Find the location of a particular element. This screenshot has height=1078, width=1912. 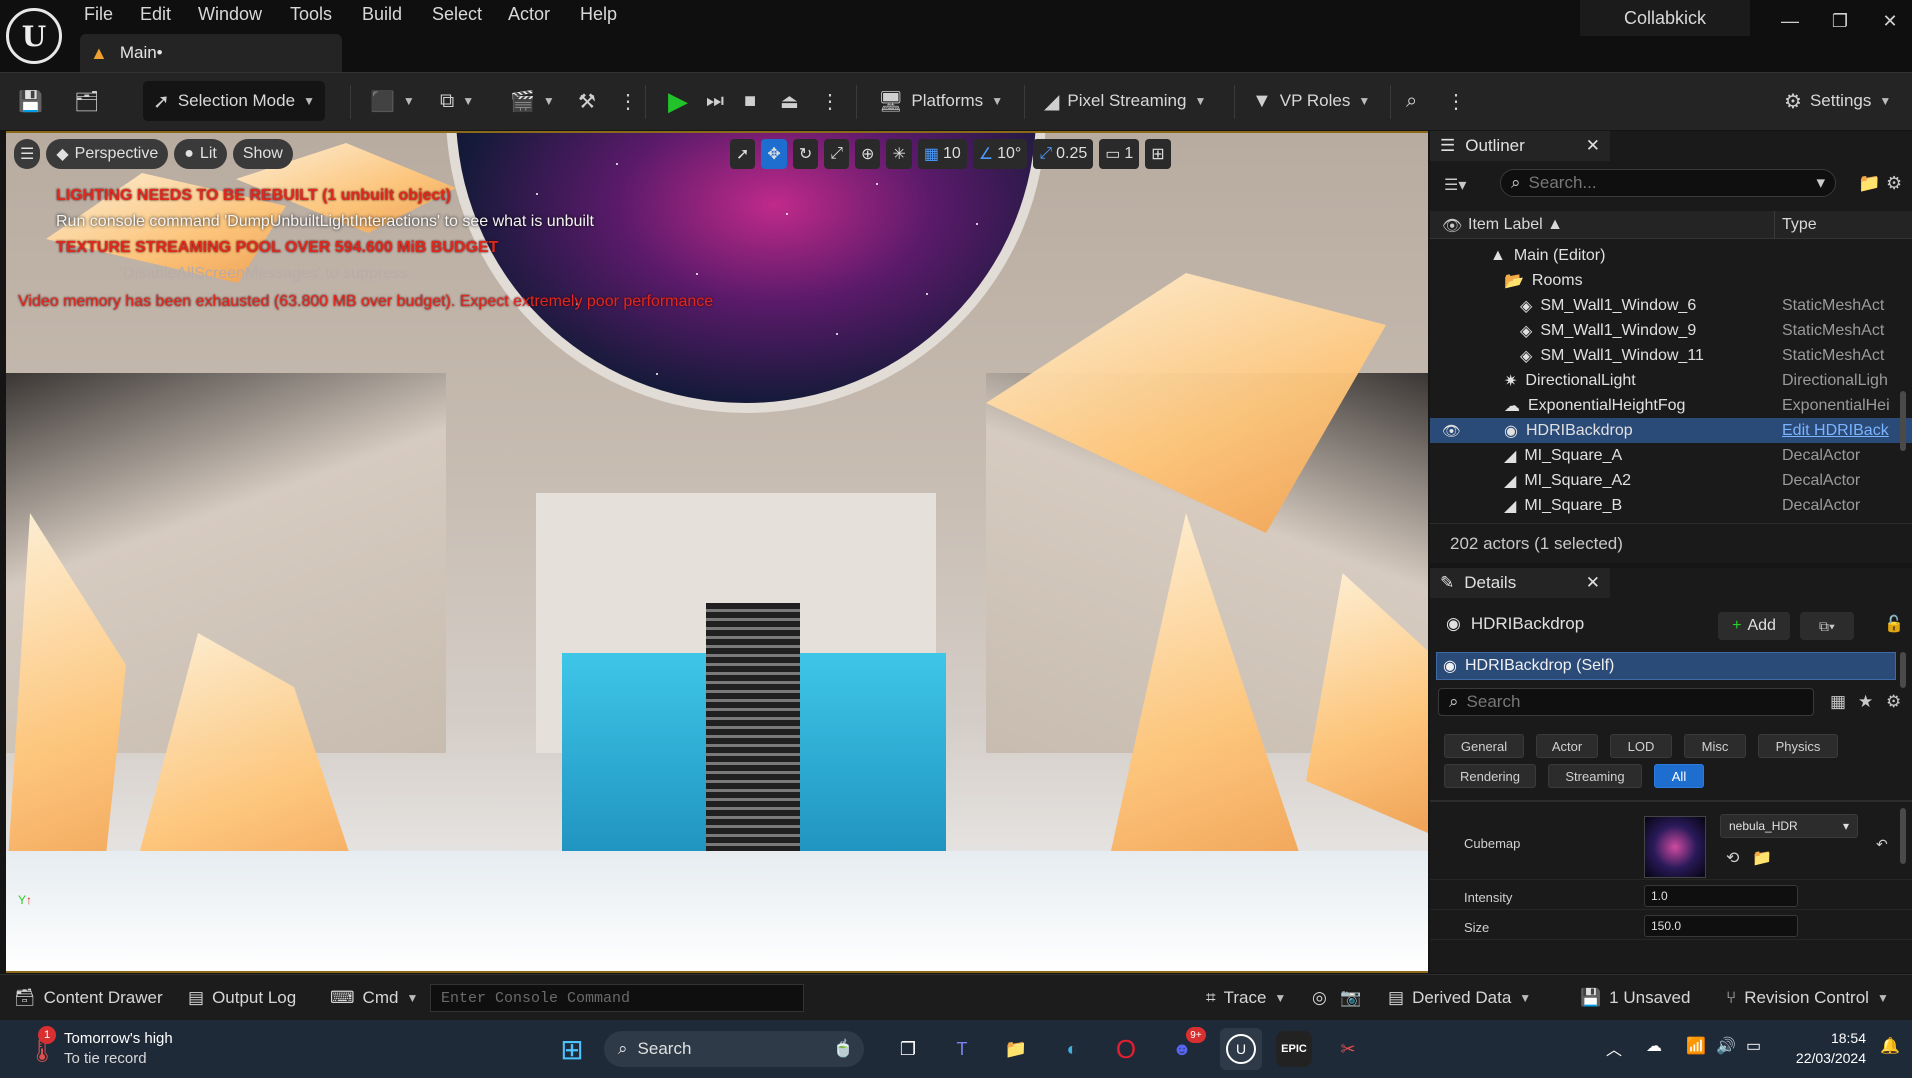

menu-window: Window is located at coordinates (230, 15).